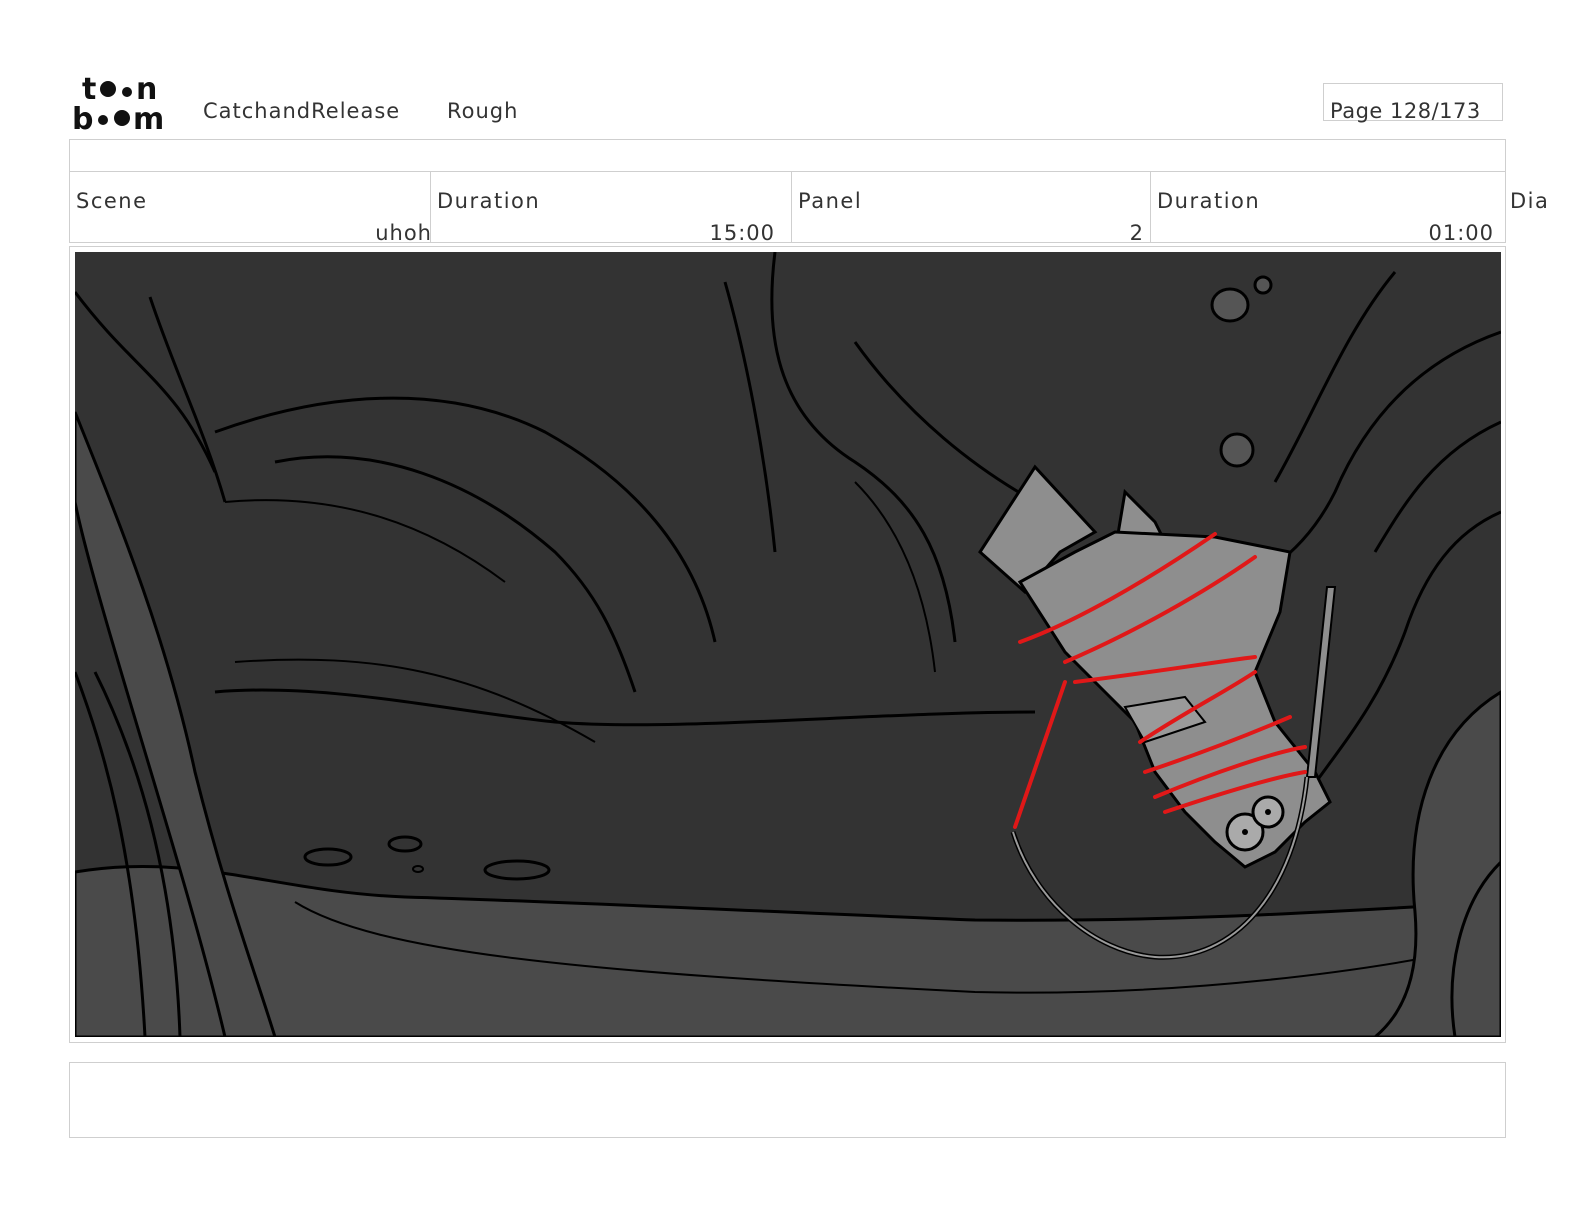 This screenshot has height=1224, width=1584. Describe the element at coordinates (830, 201) in the screenshot. I see `panel-label: Panel` at that location.